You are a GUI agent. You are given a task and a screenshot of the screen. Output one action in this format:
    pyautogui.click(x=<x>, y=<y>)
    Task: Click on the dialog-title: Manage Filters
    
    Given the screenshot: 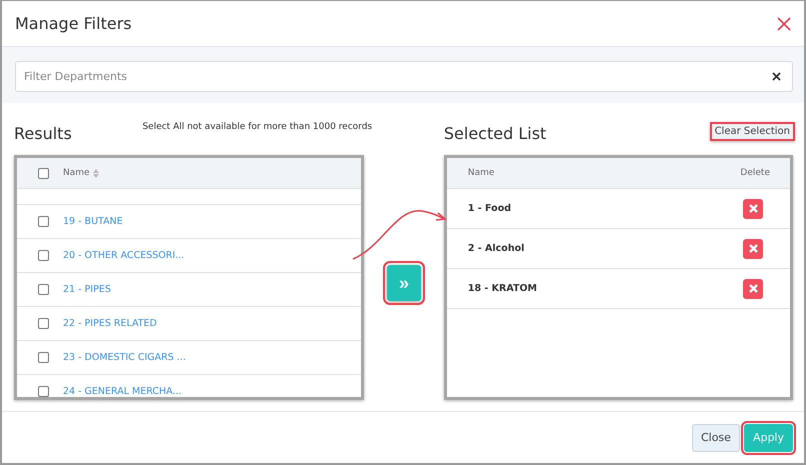 What is the action you would take?
    pyautogui.click(x=73, y=23)
    